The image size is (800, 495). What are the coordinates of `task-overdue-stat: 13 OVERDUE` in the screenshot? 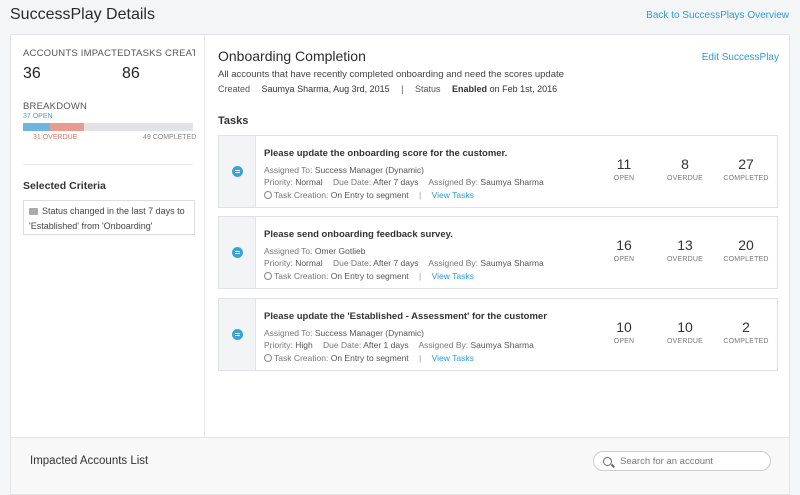 It's located at (685, 250).